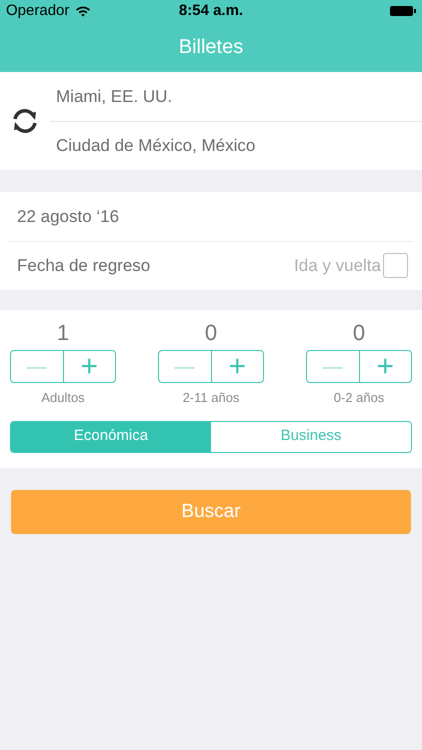 Image resolution: width=422 pixels, height=750 pixels. What do you see at coordinates (83, 265) in the screenshot?
I see `return-date-field: Fecha de regreso` at bounding box center [83, 265].